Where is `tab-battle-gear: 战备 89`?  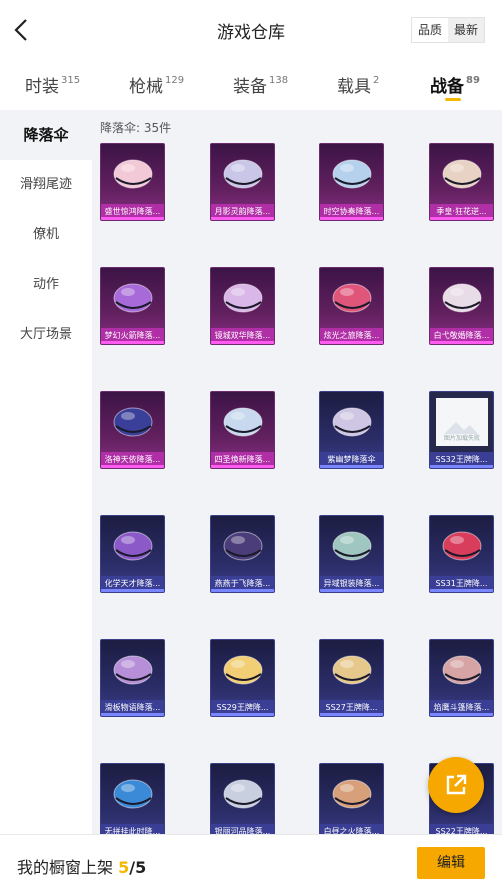 tab-battle-gear: 战备 89 is located at coordinates (455, 84).